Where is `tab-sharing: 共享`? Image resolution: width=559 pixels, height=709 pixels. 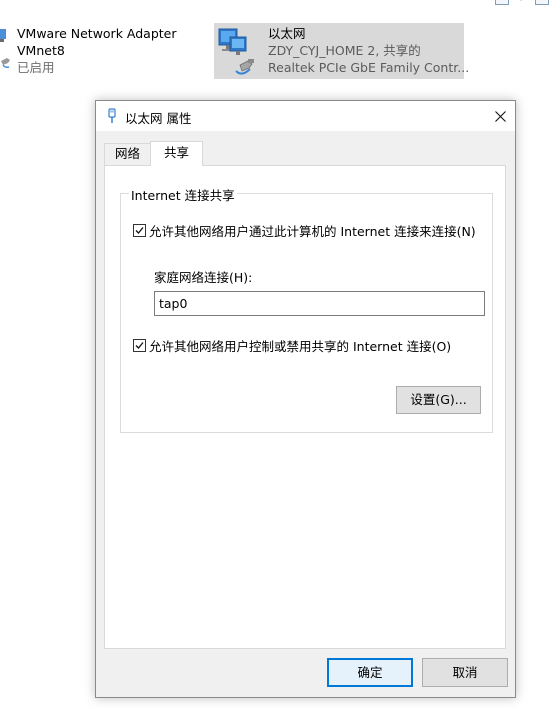
tab-sharing: 共享 is located at coordinates (176, 153).